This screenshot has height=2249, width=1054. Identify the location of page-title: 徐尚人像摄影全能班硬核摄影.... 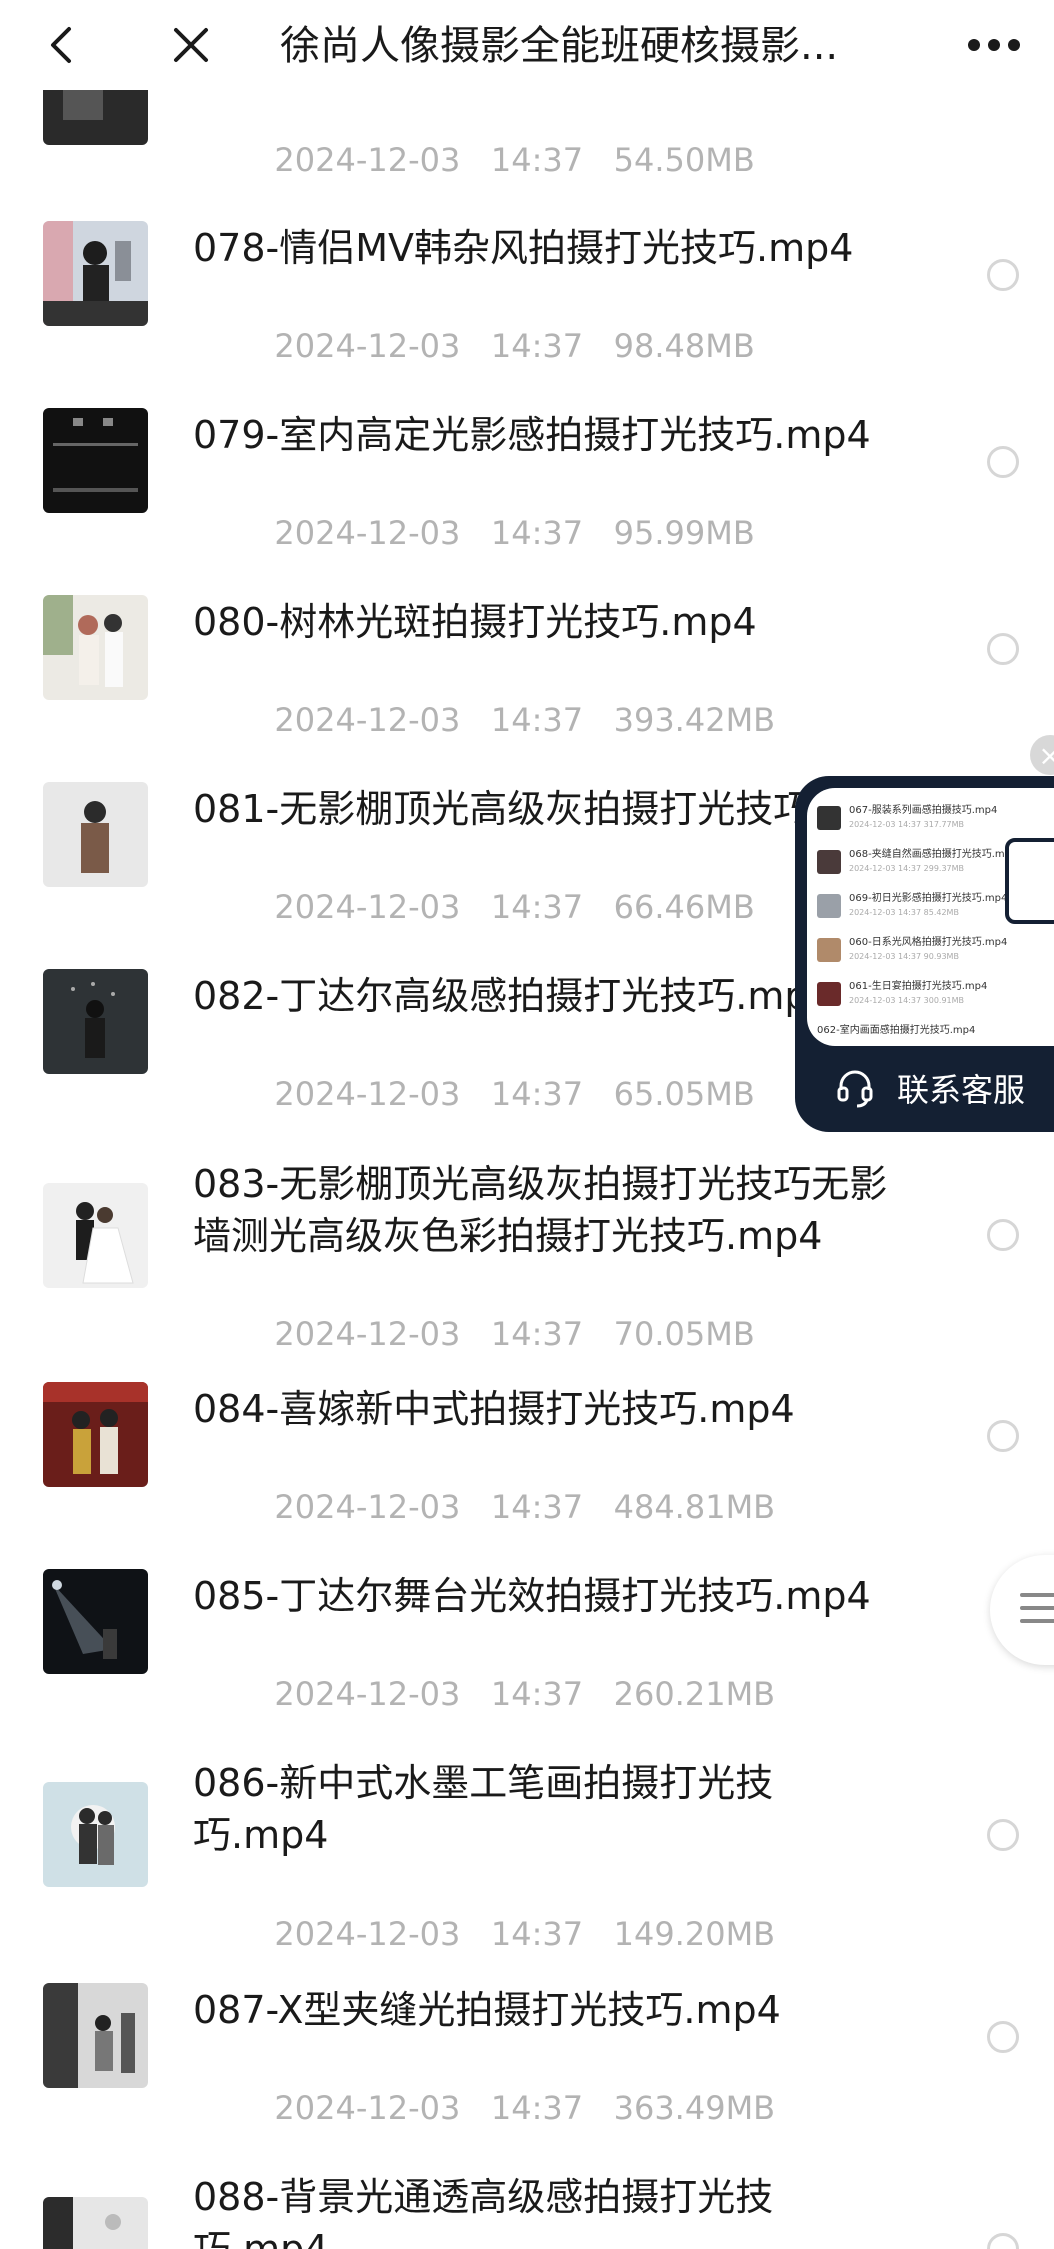
(559, 46).